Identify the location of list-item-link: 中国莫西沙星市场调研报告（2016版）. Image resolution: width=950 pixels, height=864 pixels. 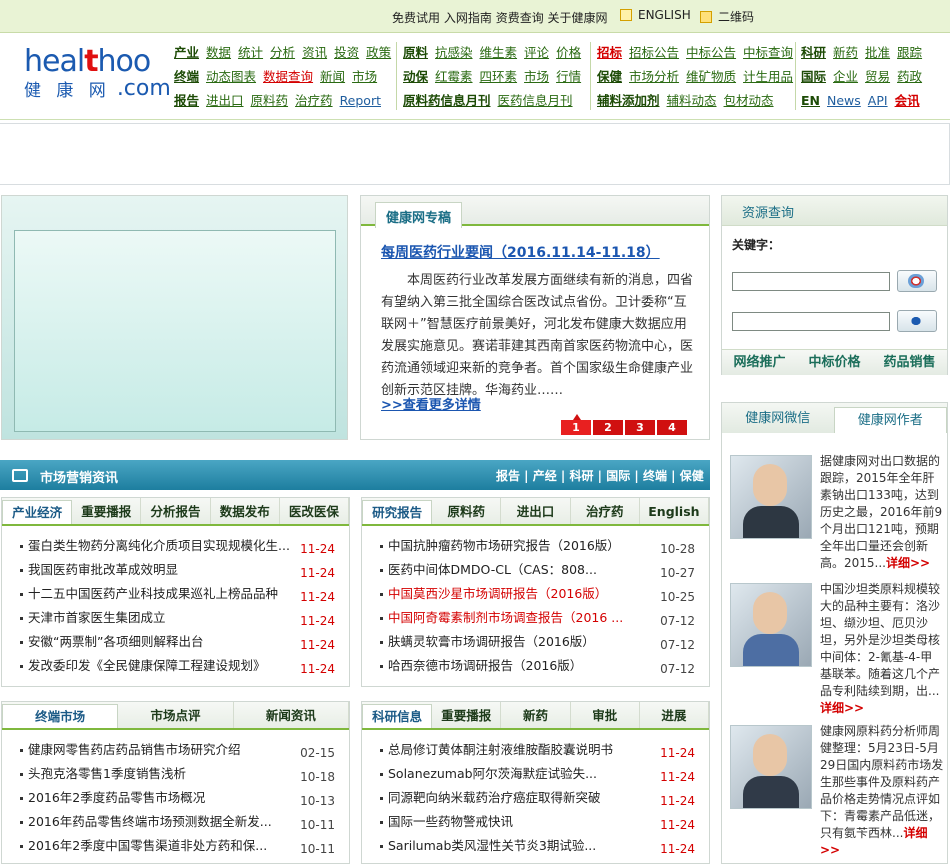
(497, 594).